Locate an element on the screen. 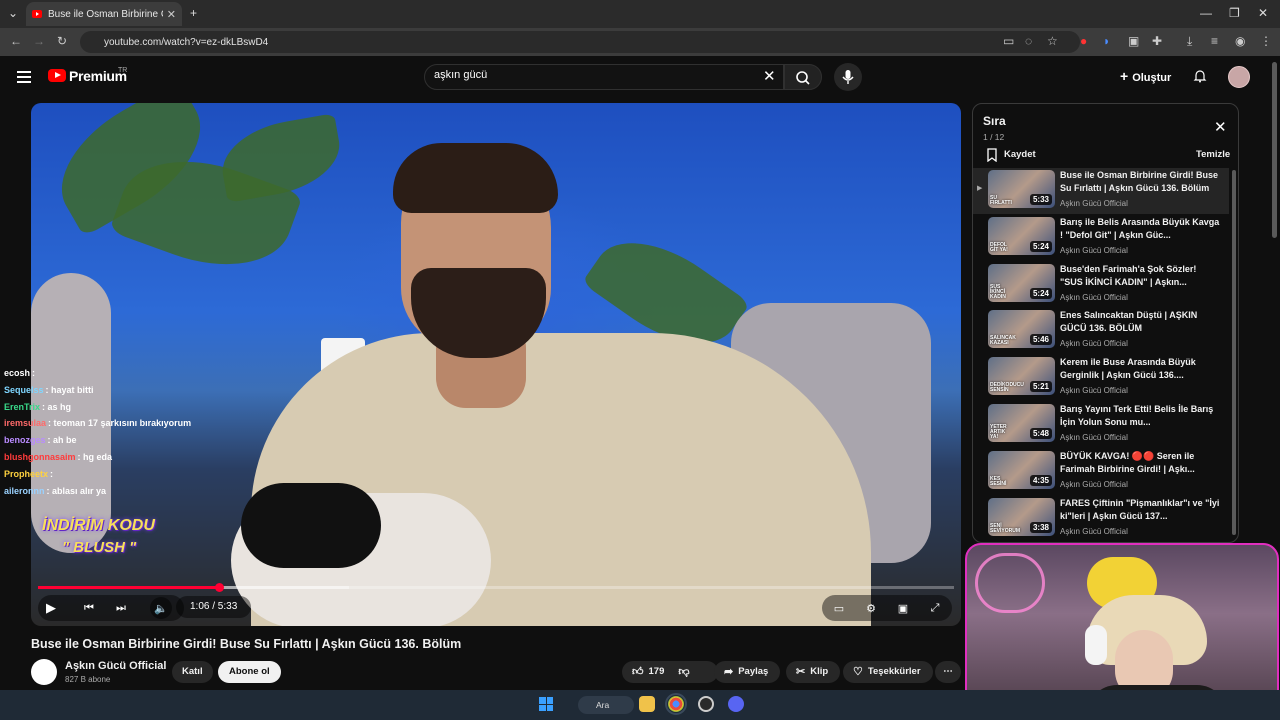 This screenshot has width=1280, height=720. queue-thumbnail: SUS İKİNCİ KADIN 5:24 is located at coordinates (1021, 282).